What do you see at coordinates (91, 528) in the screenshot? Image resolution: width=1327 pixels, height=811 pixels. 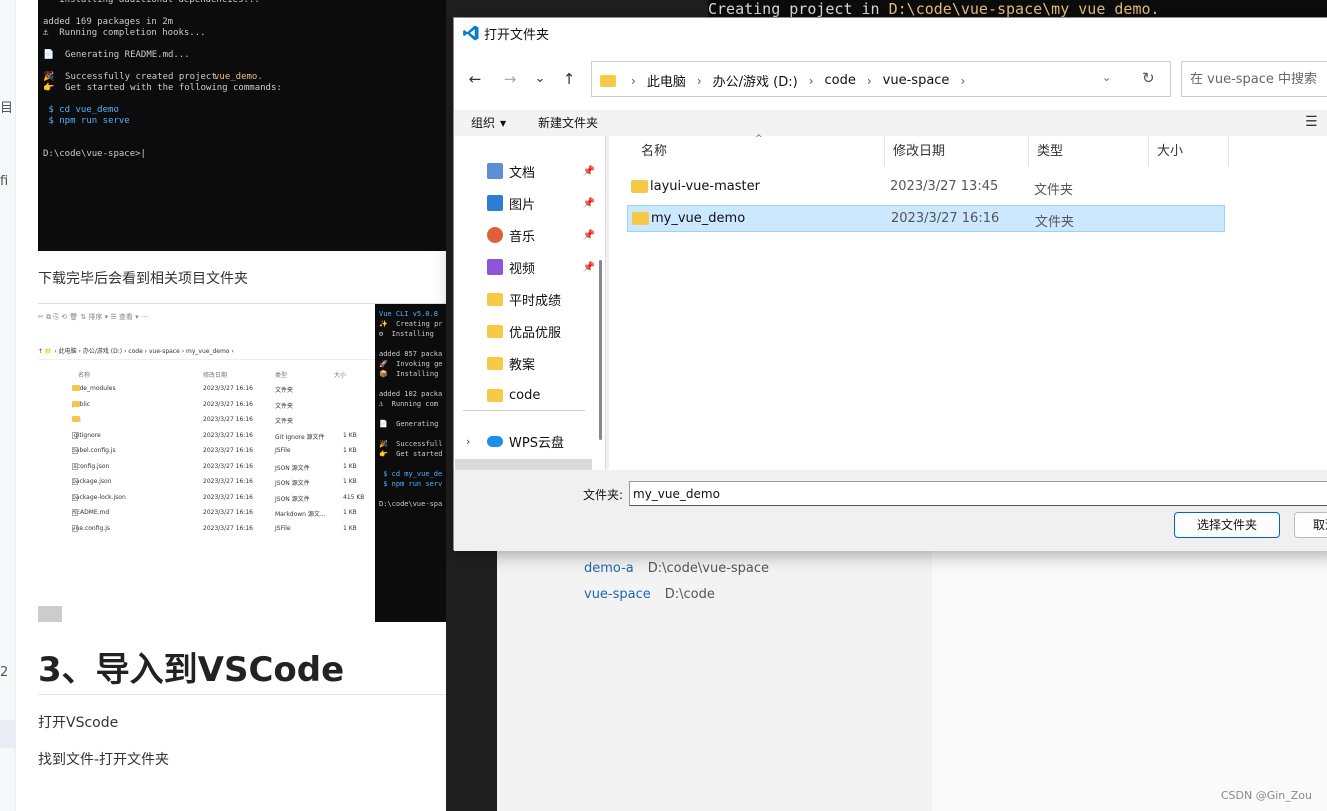 I see `item-name: vue.config.js` at bounding box center [91, 528].